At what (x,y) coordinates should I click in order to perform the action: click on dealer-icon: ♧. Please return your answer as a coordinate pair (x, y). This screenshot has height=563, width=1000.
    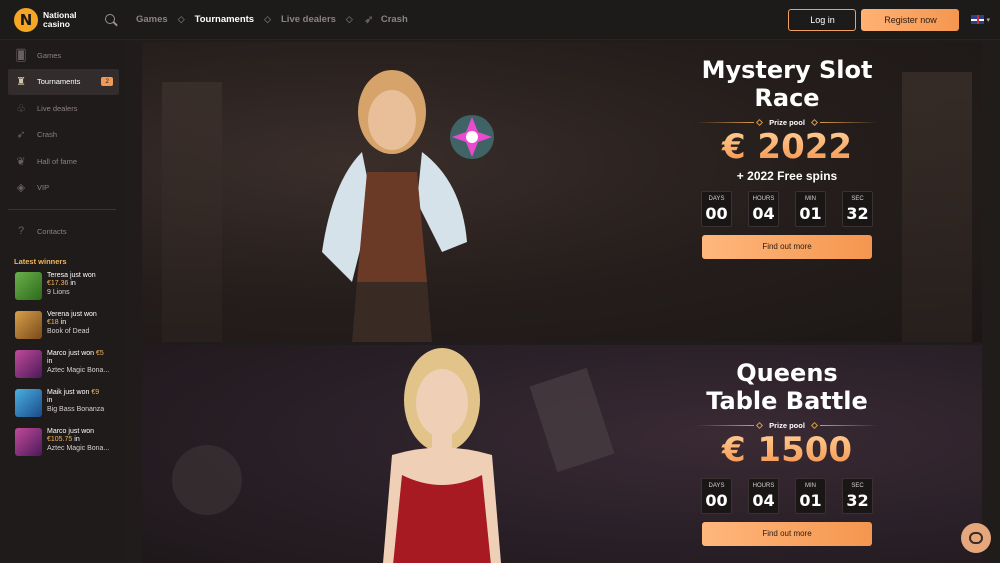
    Looking at the image, I should click on (21, 108).